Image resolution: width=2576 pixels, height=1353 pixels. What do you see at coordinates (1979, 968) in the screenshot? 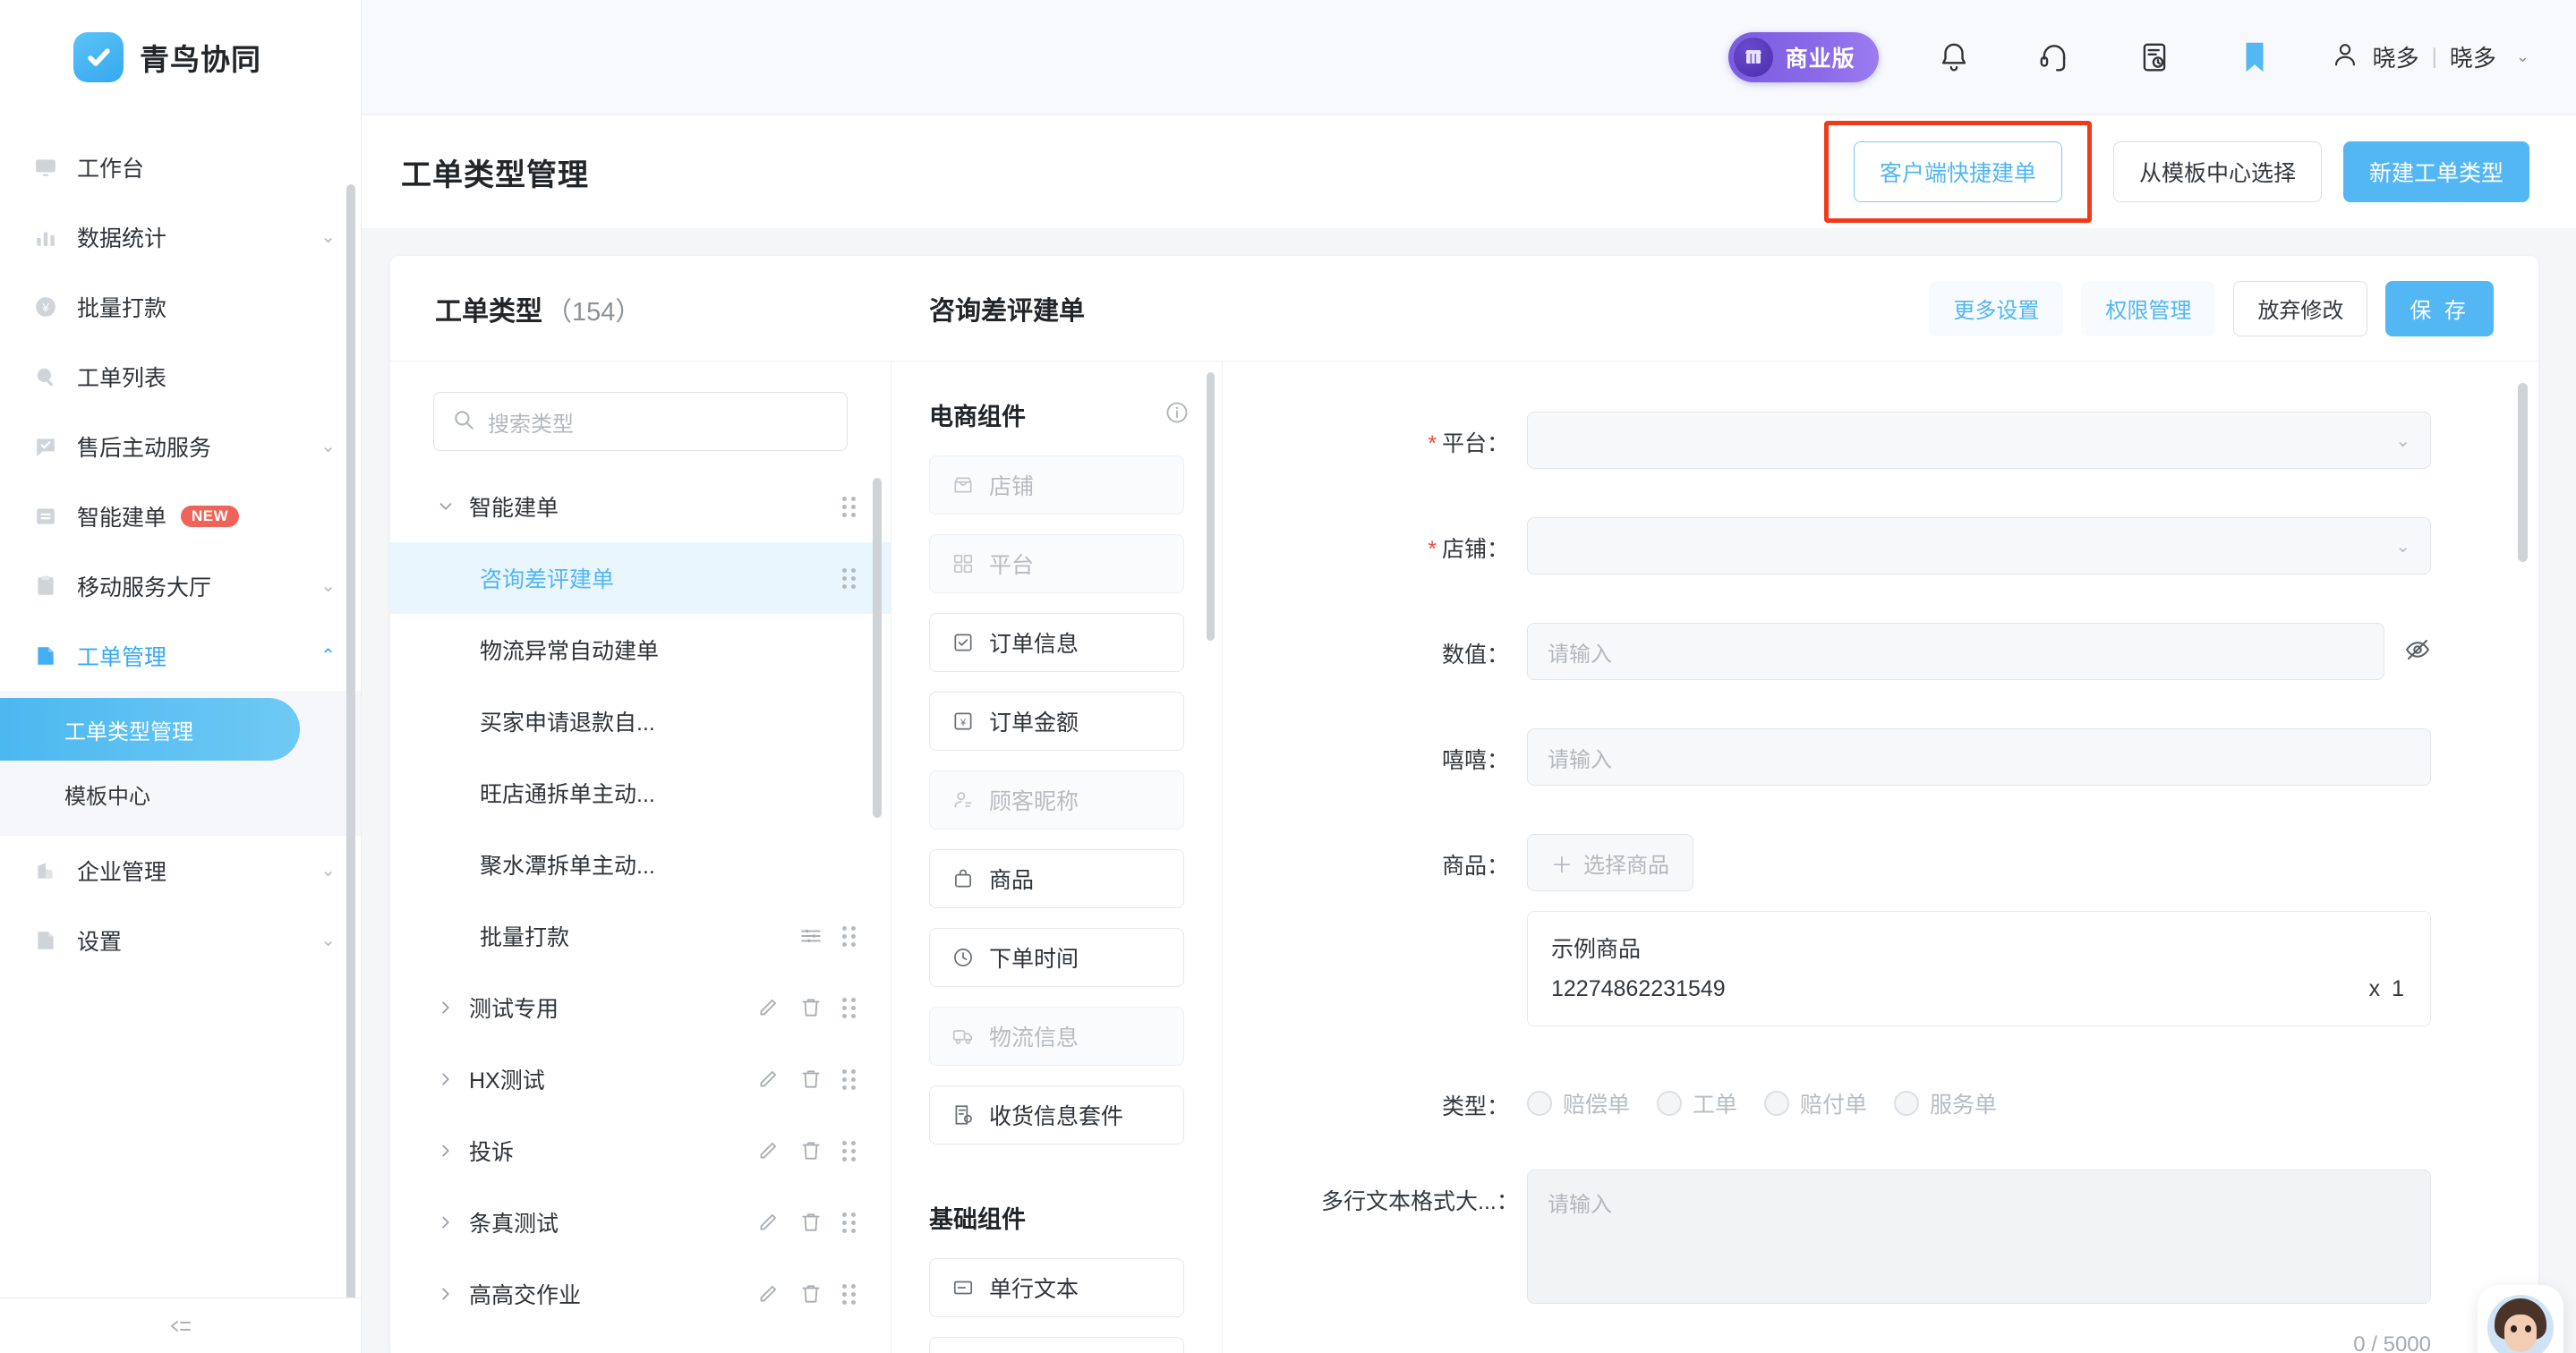
I see `product-card: 示例商品 12274862231549 x 1` at bounding box center [1979, 968].